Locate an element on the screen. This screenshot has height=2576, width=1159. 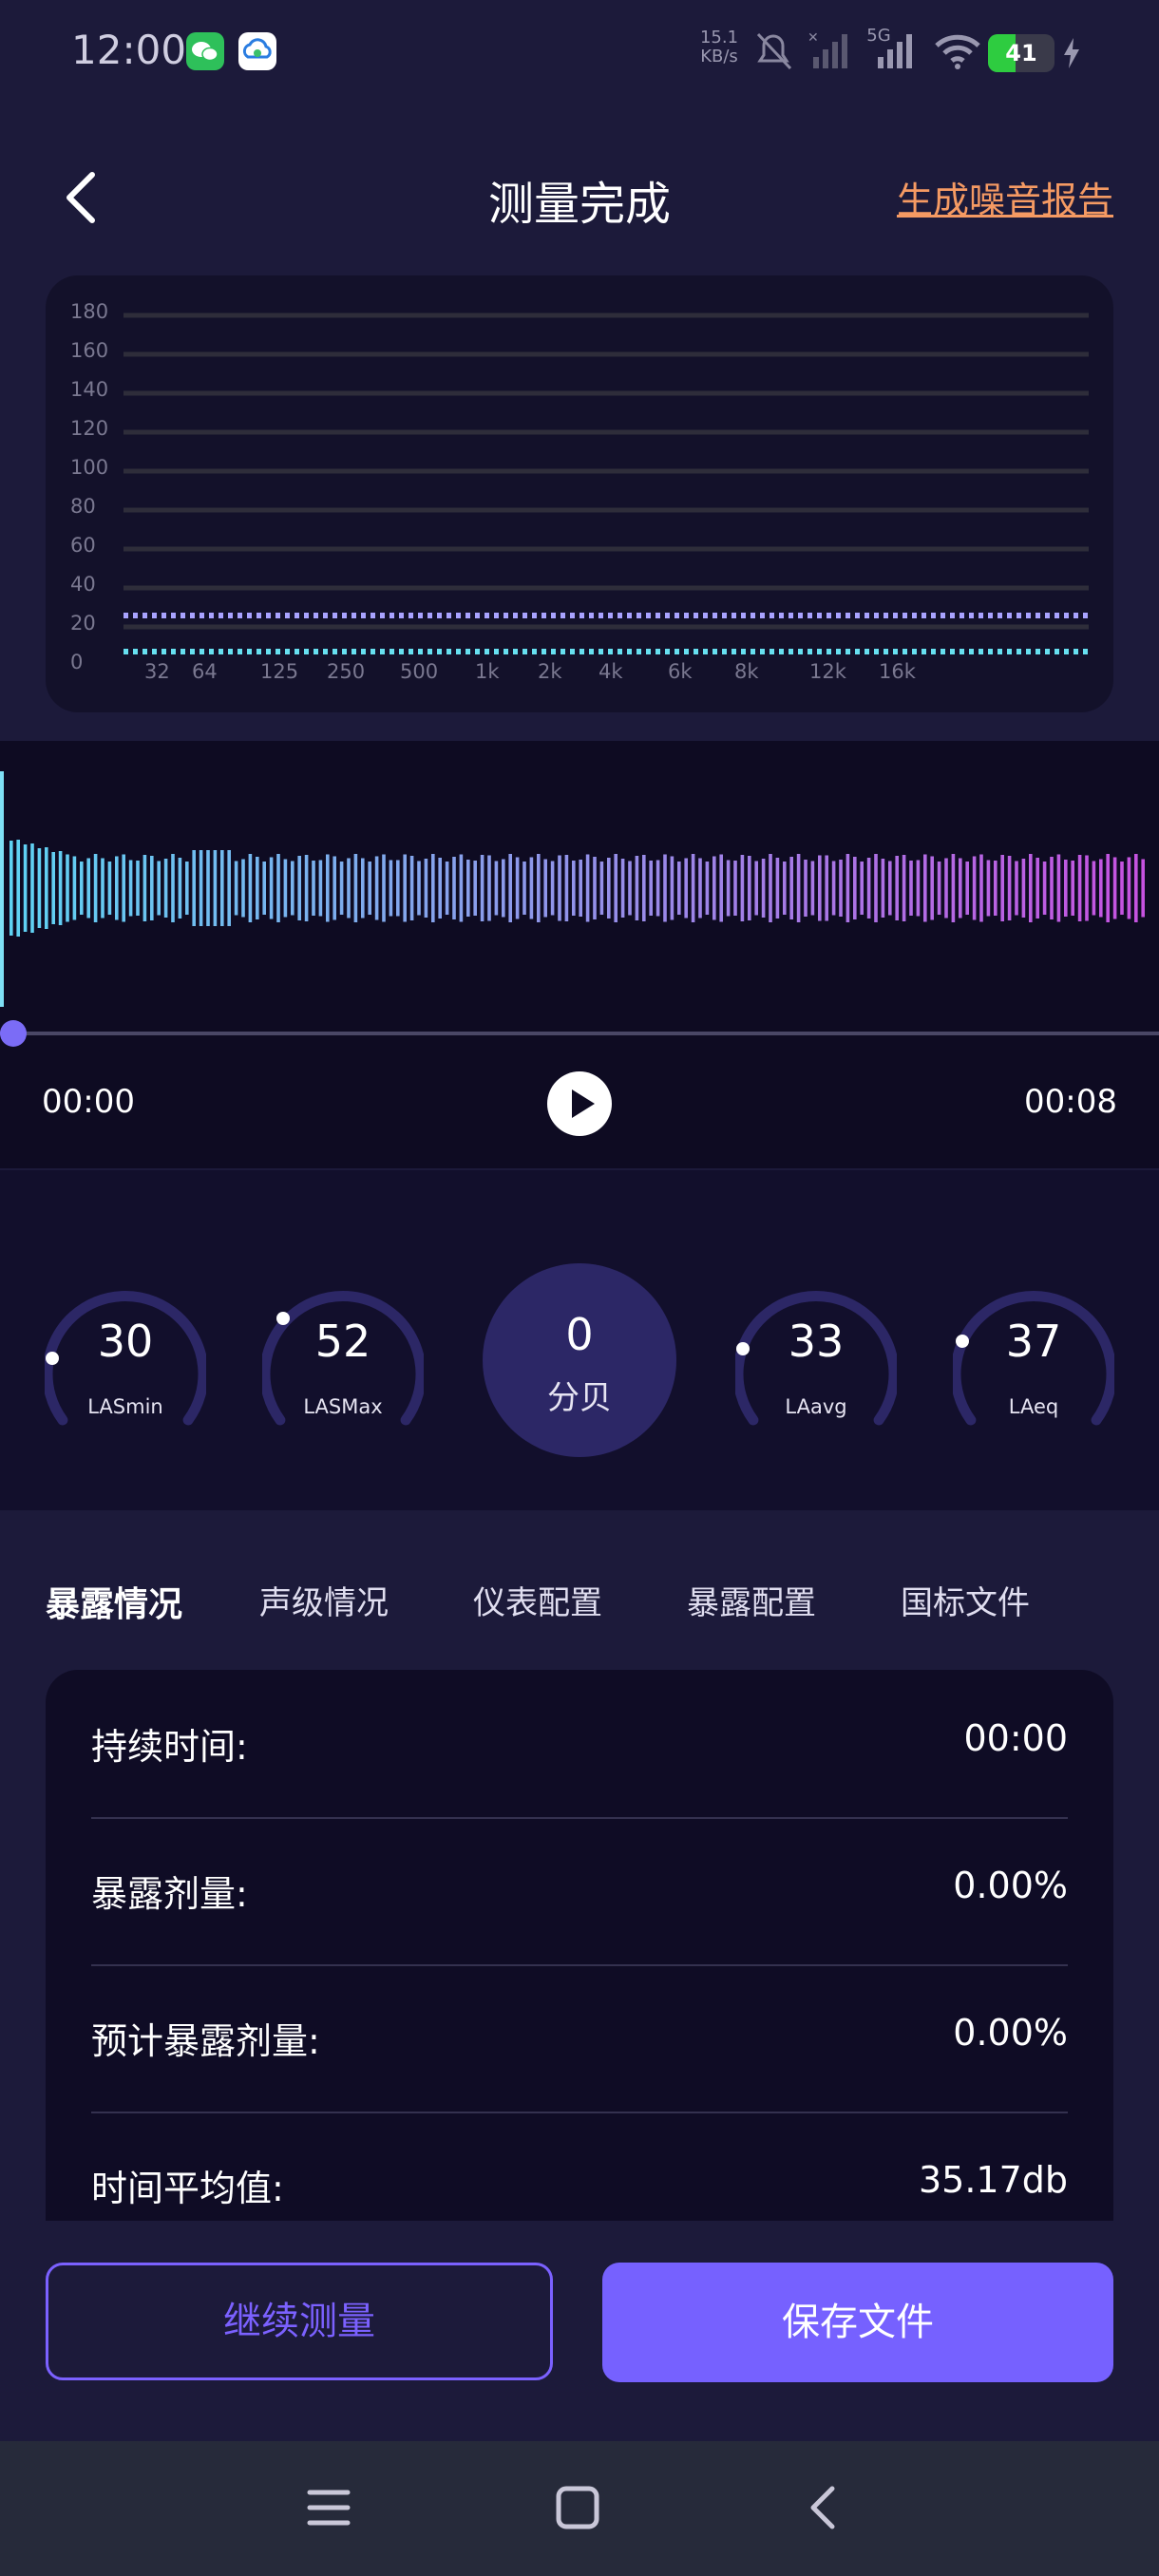
save-file-button: 保存文件 is located at coordinates (857, 2322).